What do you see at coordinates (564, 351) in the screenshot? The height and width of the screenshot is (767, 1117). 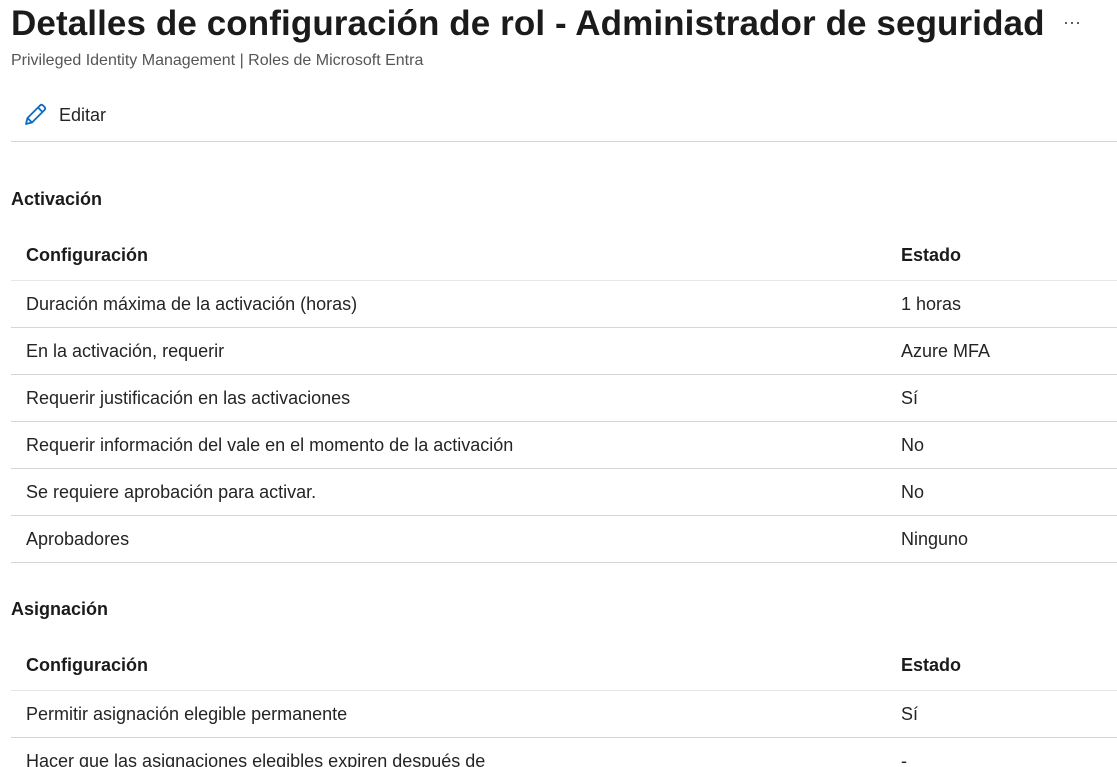 I see `table-row: En la activación, requerir Azure MFA` at bounding box center [564, 351].